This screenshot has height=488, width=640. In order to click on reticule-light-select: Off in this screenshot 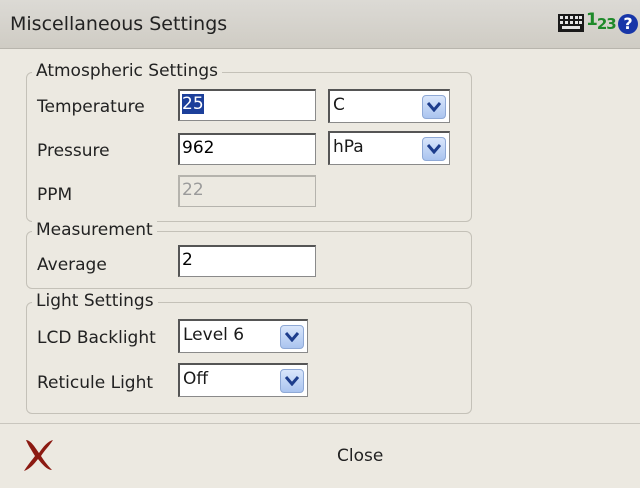, I will do `click(243, 380)`.